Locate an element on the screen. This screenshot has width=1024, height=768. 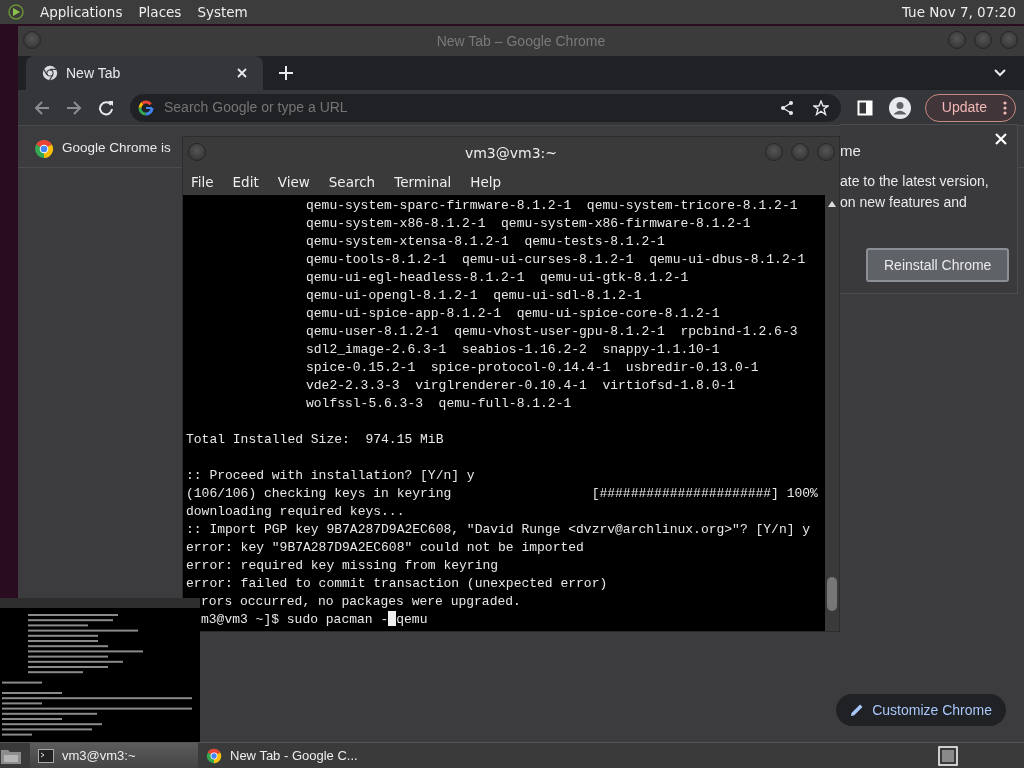
terminal-line: qemu is located at coordinates (412, 619).